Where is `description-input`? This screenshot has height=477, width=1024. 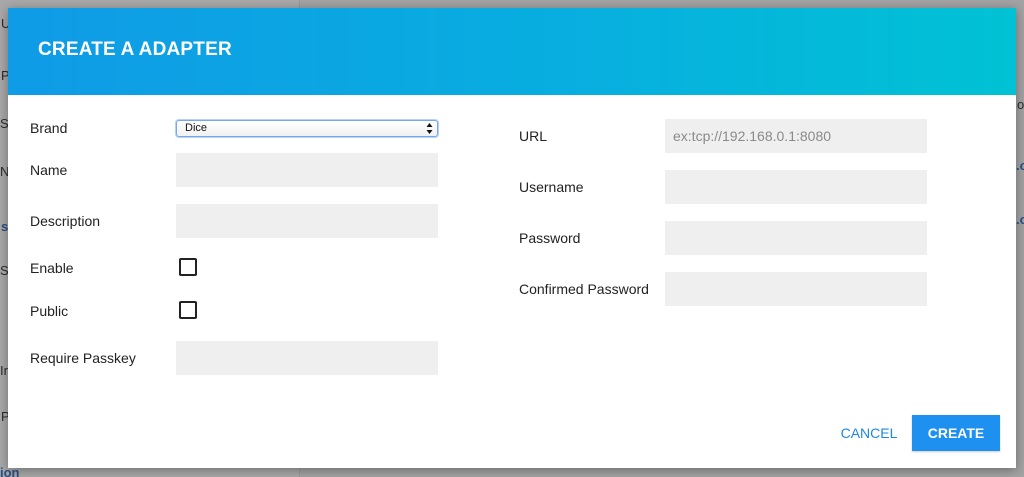
description-input is located at coordinates (307, 221).